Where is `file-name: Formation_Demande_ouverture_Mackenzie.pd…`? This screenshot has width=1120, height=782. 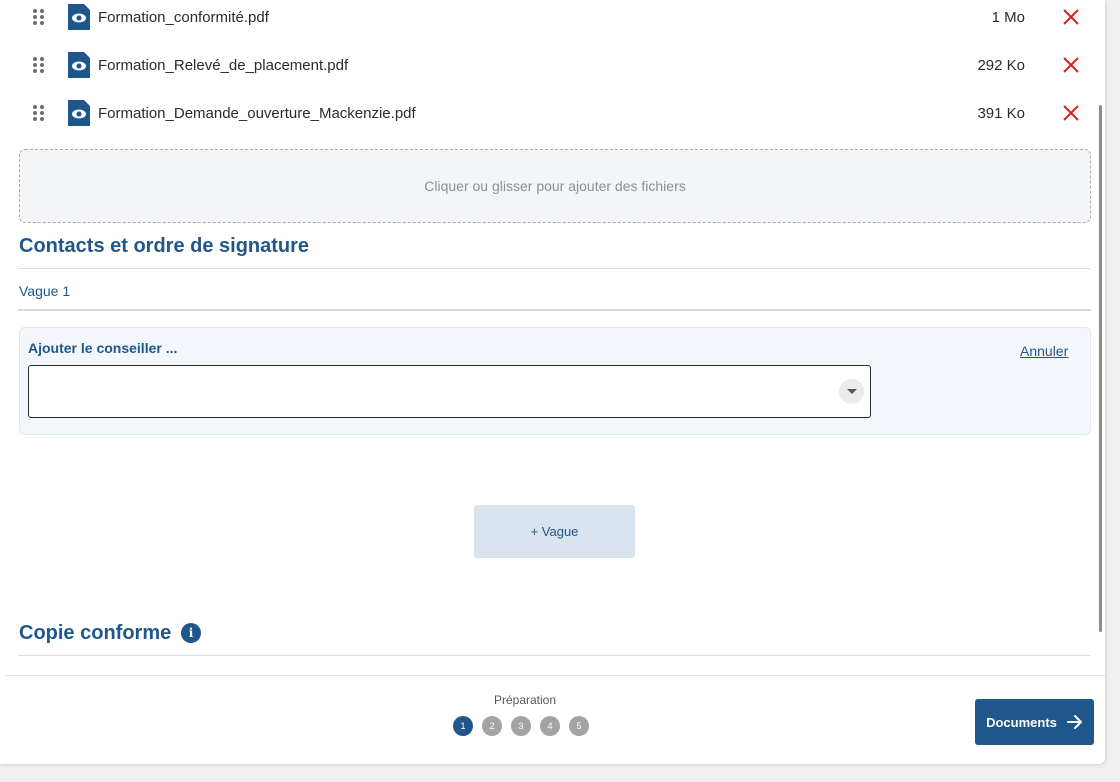 file-name: Formation_Demande_ouverture_Mackenzie.pd… is located at coordinates (257, 113).